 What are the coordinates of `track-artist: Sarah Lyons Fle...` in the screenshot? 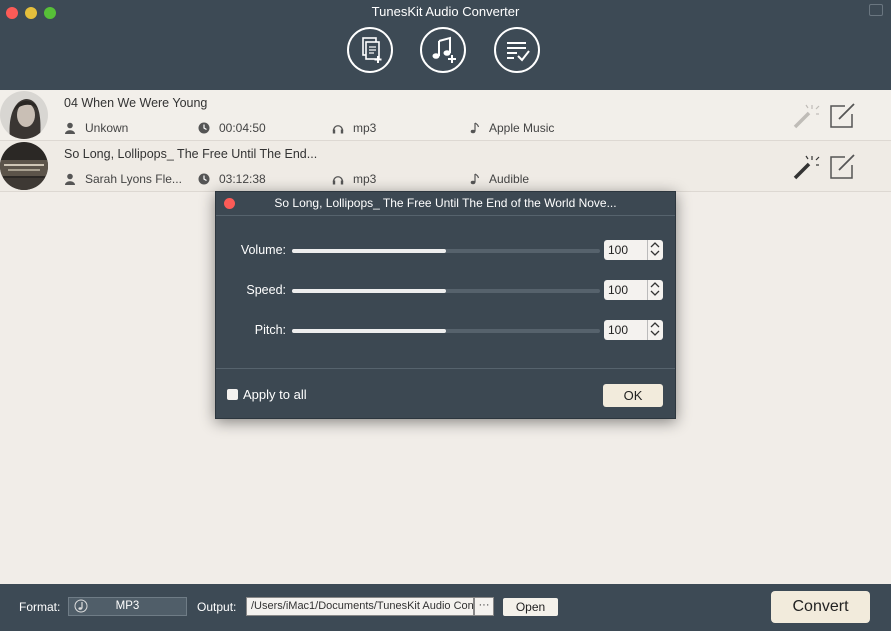 It's located at (123, 179).